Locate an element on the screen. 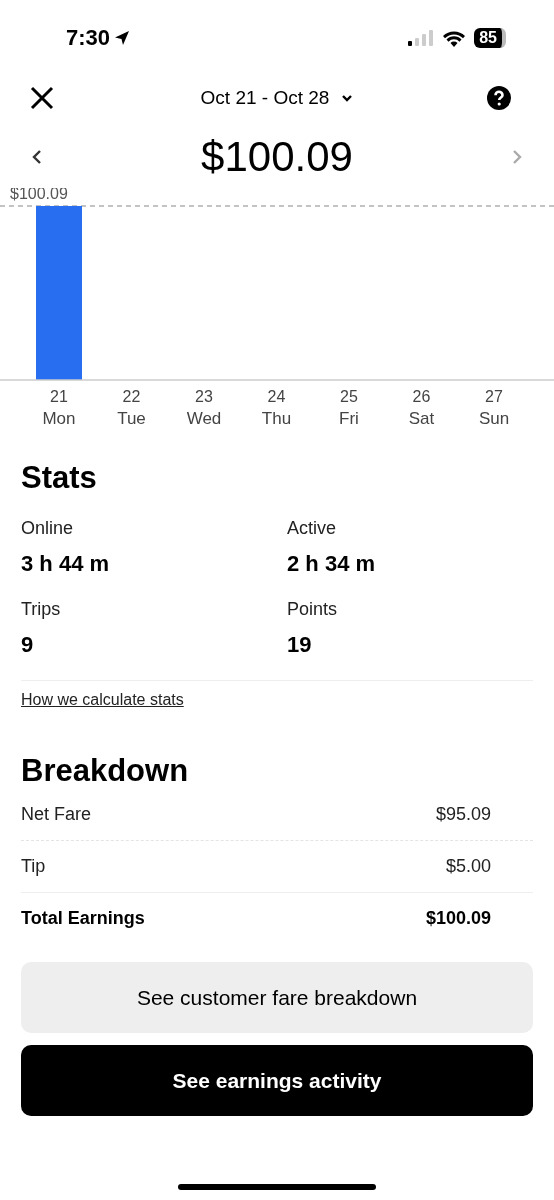 The width and height of the screenshot is (554, 1200). section-title: Breakdown is located at coordinates (105, 771).